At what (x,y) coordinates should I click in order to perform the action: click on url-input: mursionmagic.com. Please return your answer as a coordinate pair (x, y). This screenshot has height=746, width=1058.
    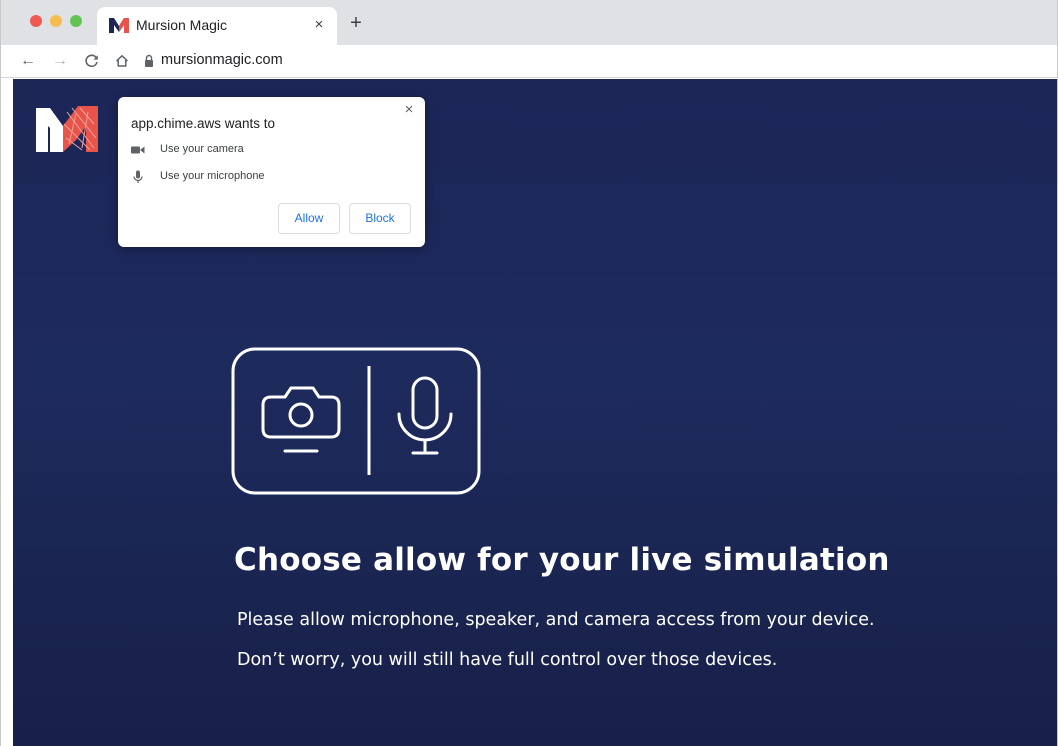
    Looking at the image, I should click on (222, 60).